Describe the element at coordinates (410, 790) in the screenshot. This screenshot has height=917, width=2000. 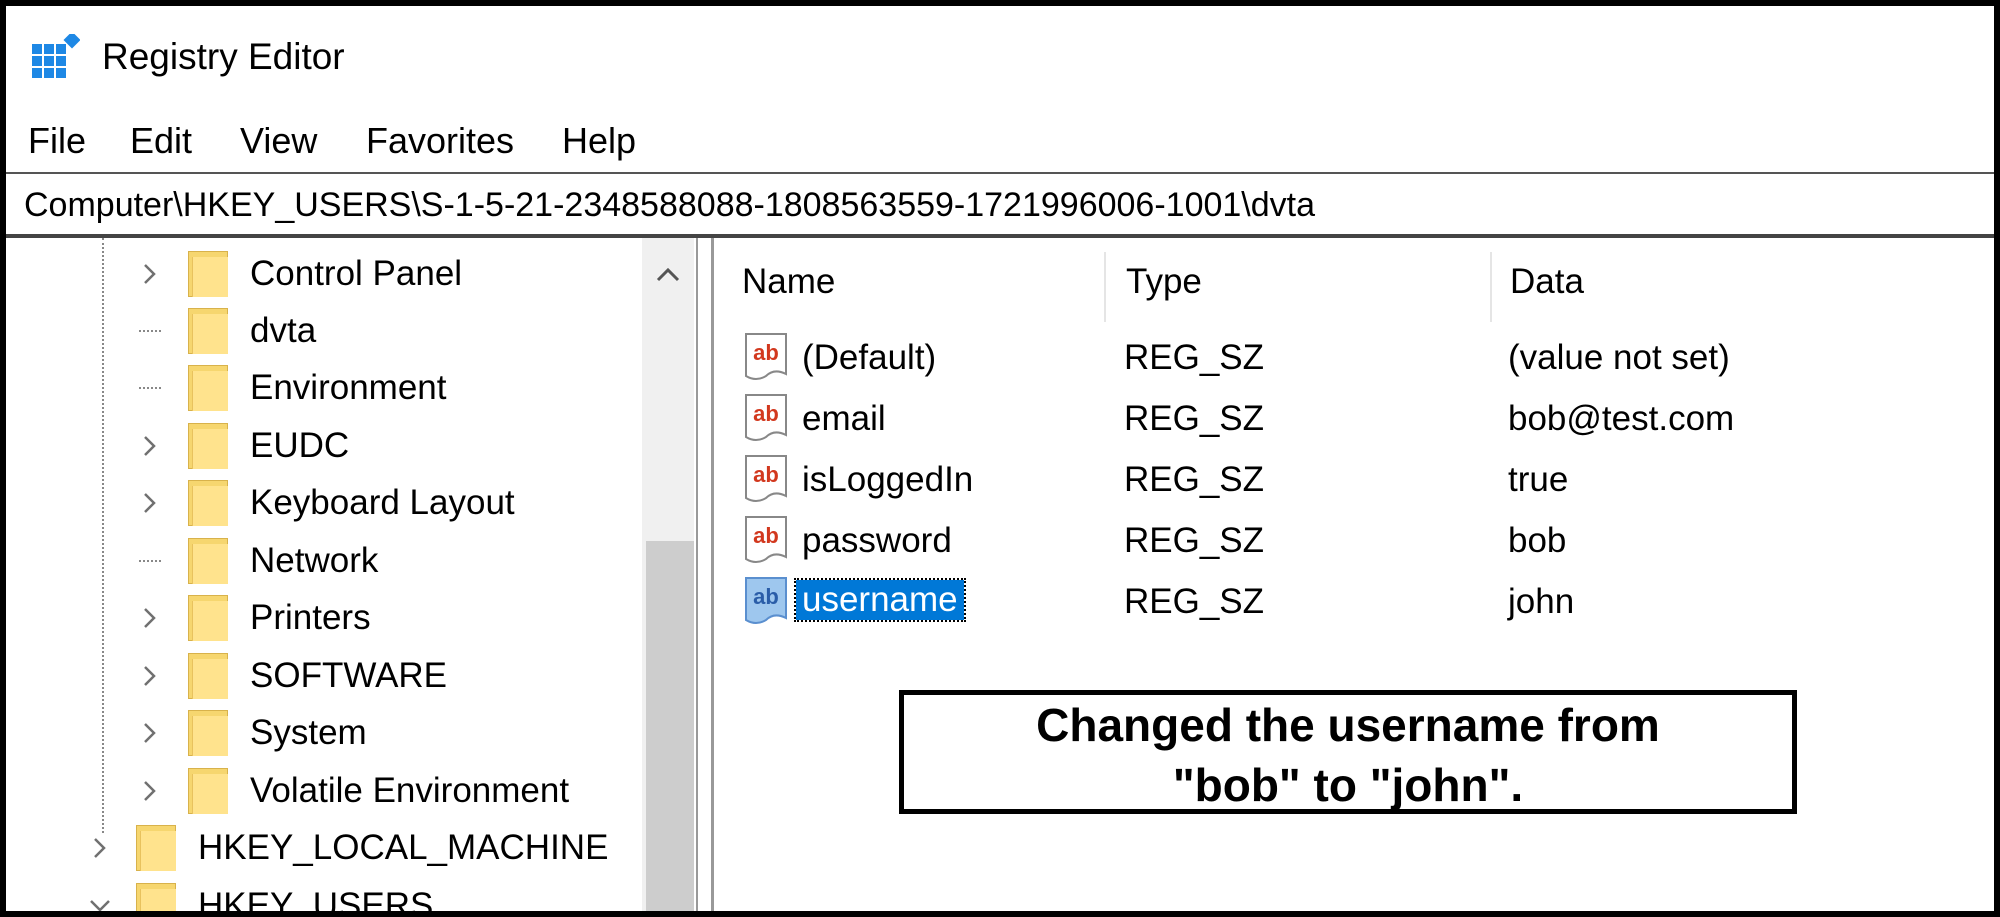
I see `tree-item-label: Volatile Environment` at that location.